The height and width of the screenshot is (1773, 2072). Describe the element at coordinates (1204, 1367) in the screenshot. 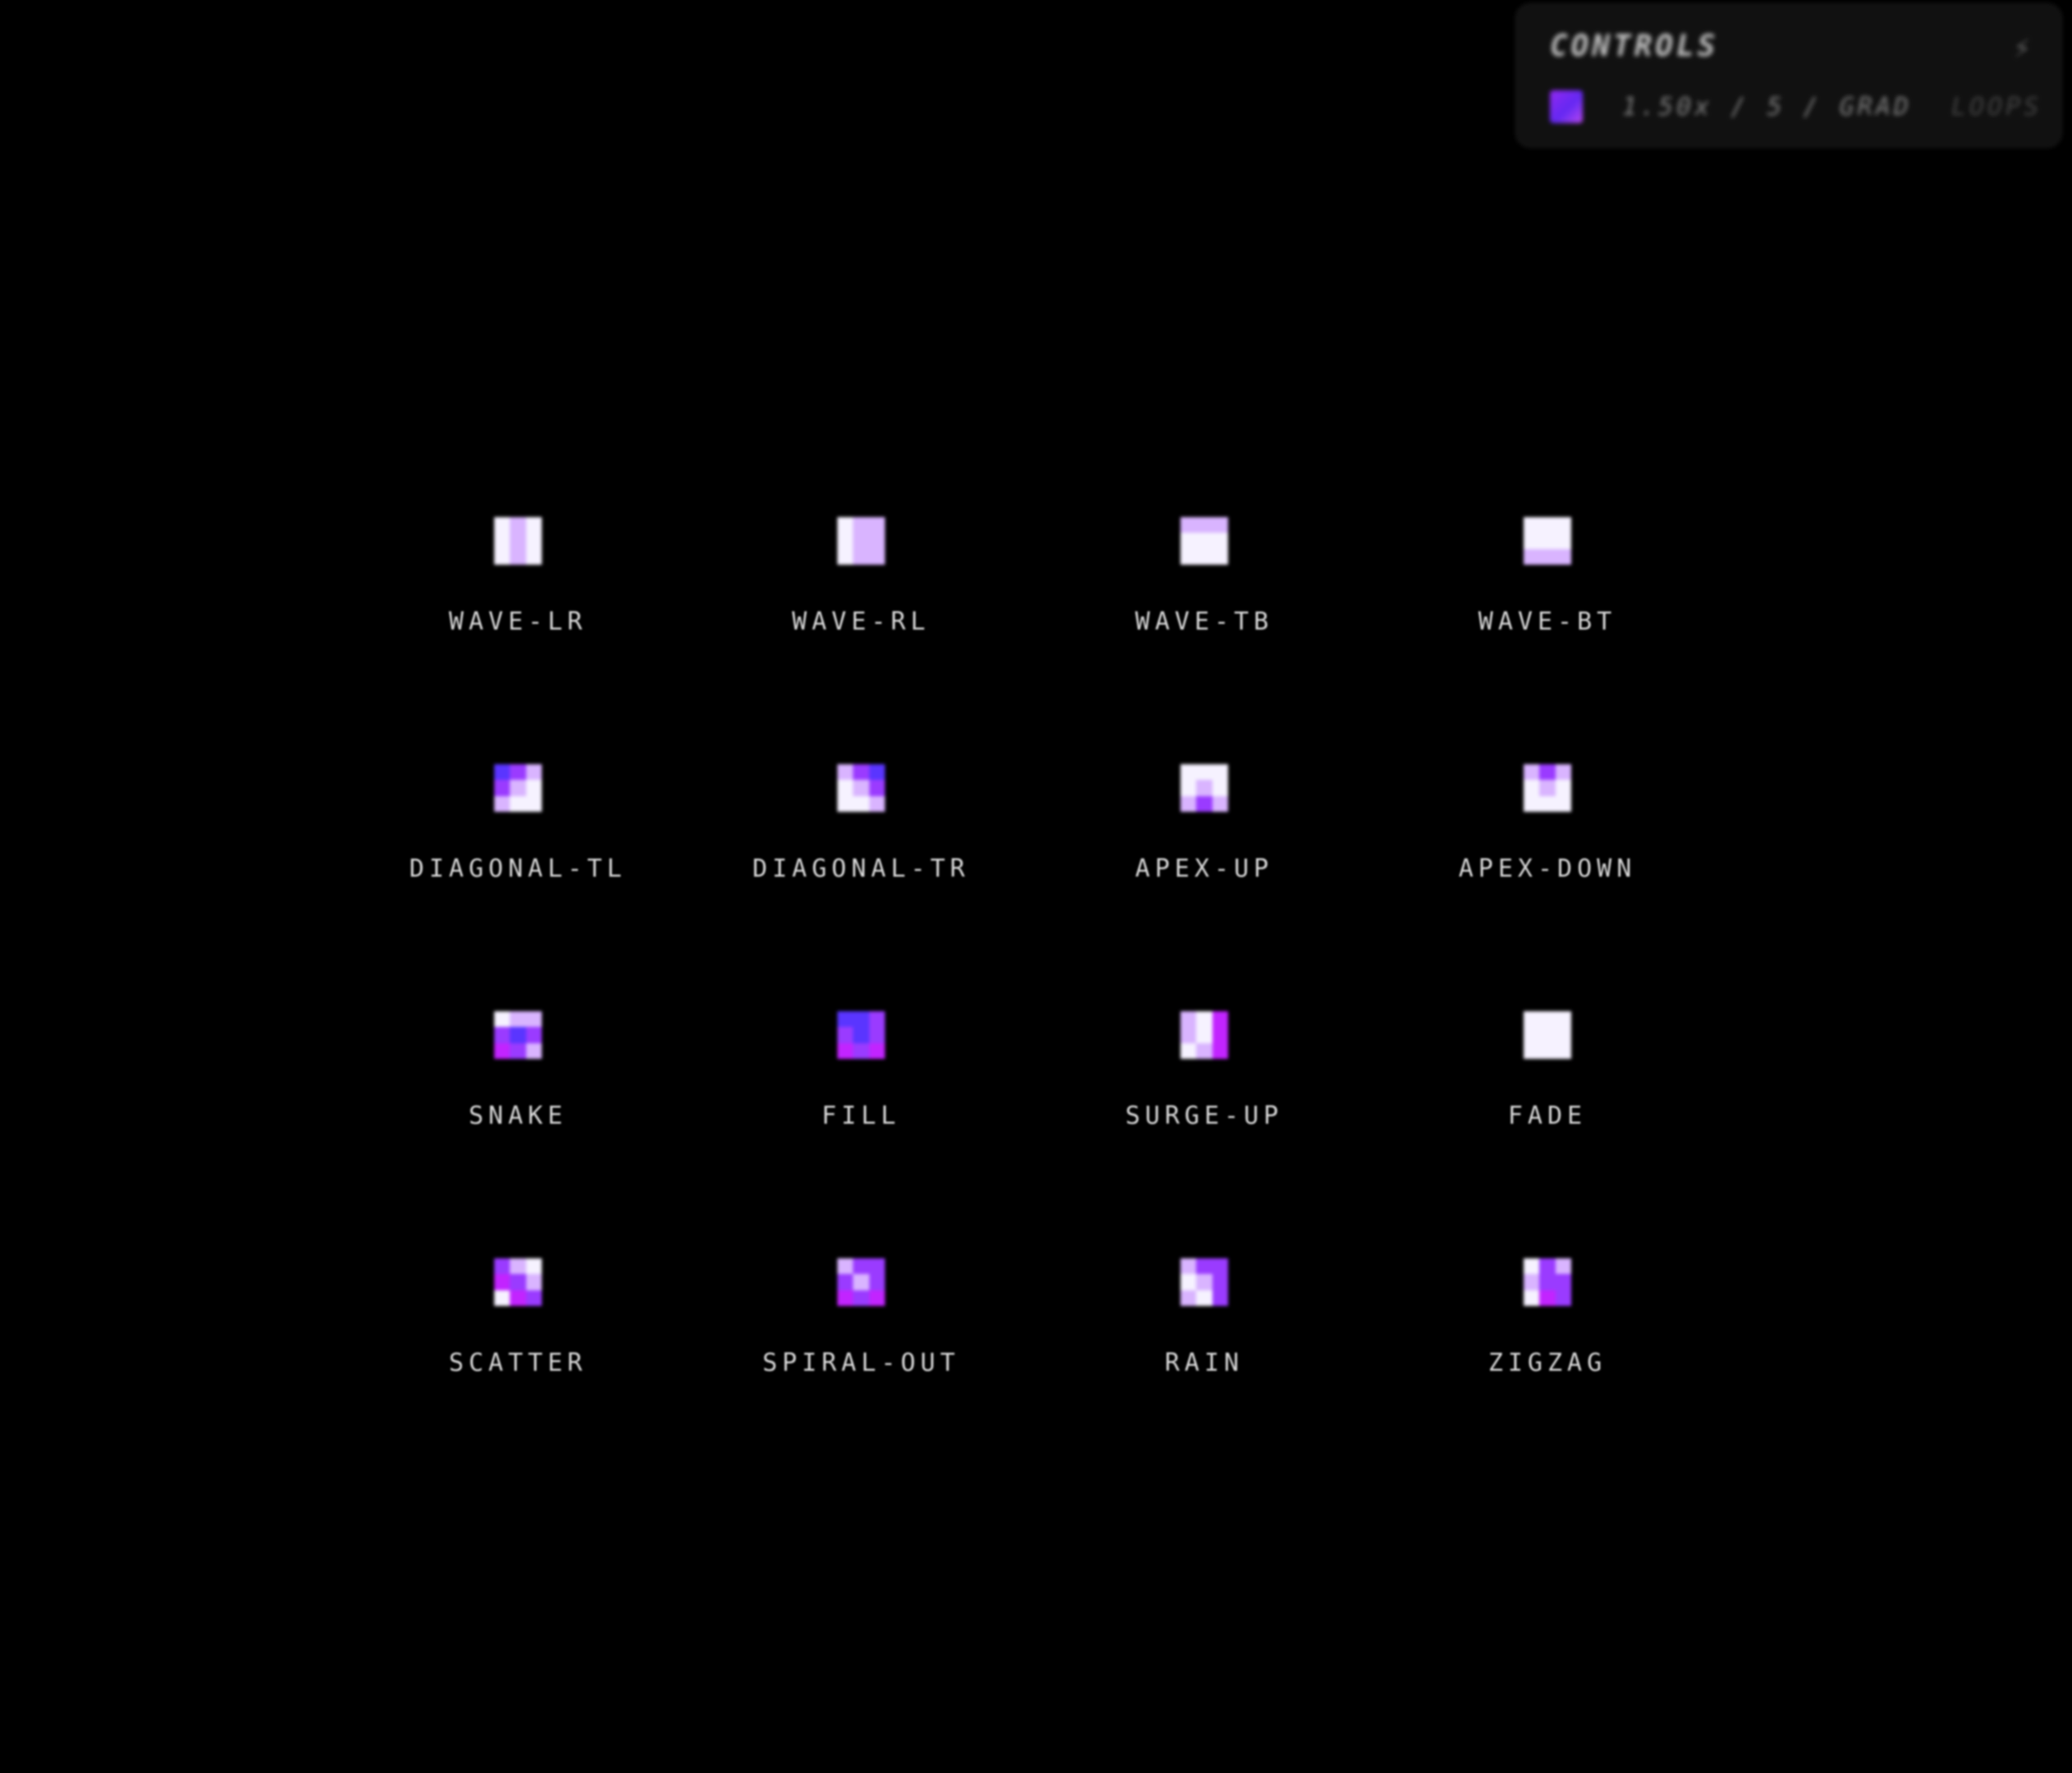

I see `preset-rain: RAIN` at that location.